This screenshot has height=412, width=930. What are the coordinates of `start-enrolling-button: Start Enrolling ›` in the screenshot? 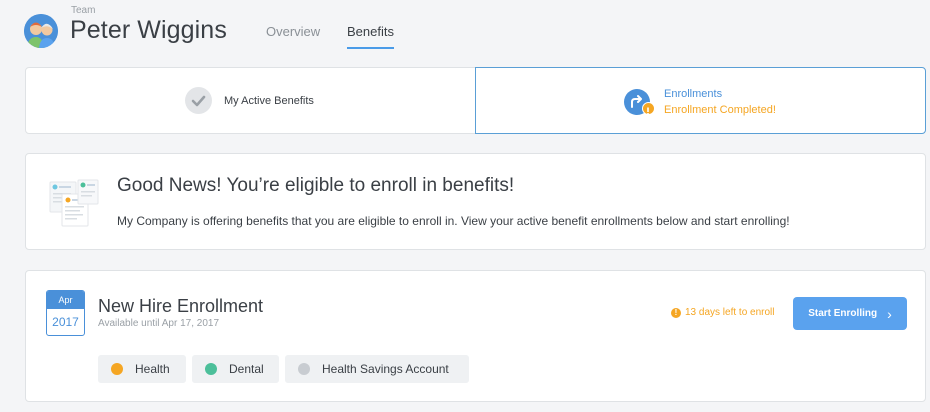 It's located at (850, 313).